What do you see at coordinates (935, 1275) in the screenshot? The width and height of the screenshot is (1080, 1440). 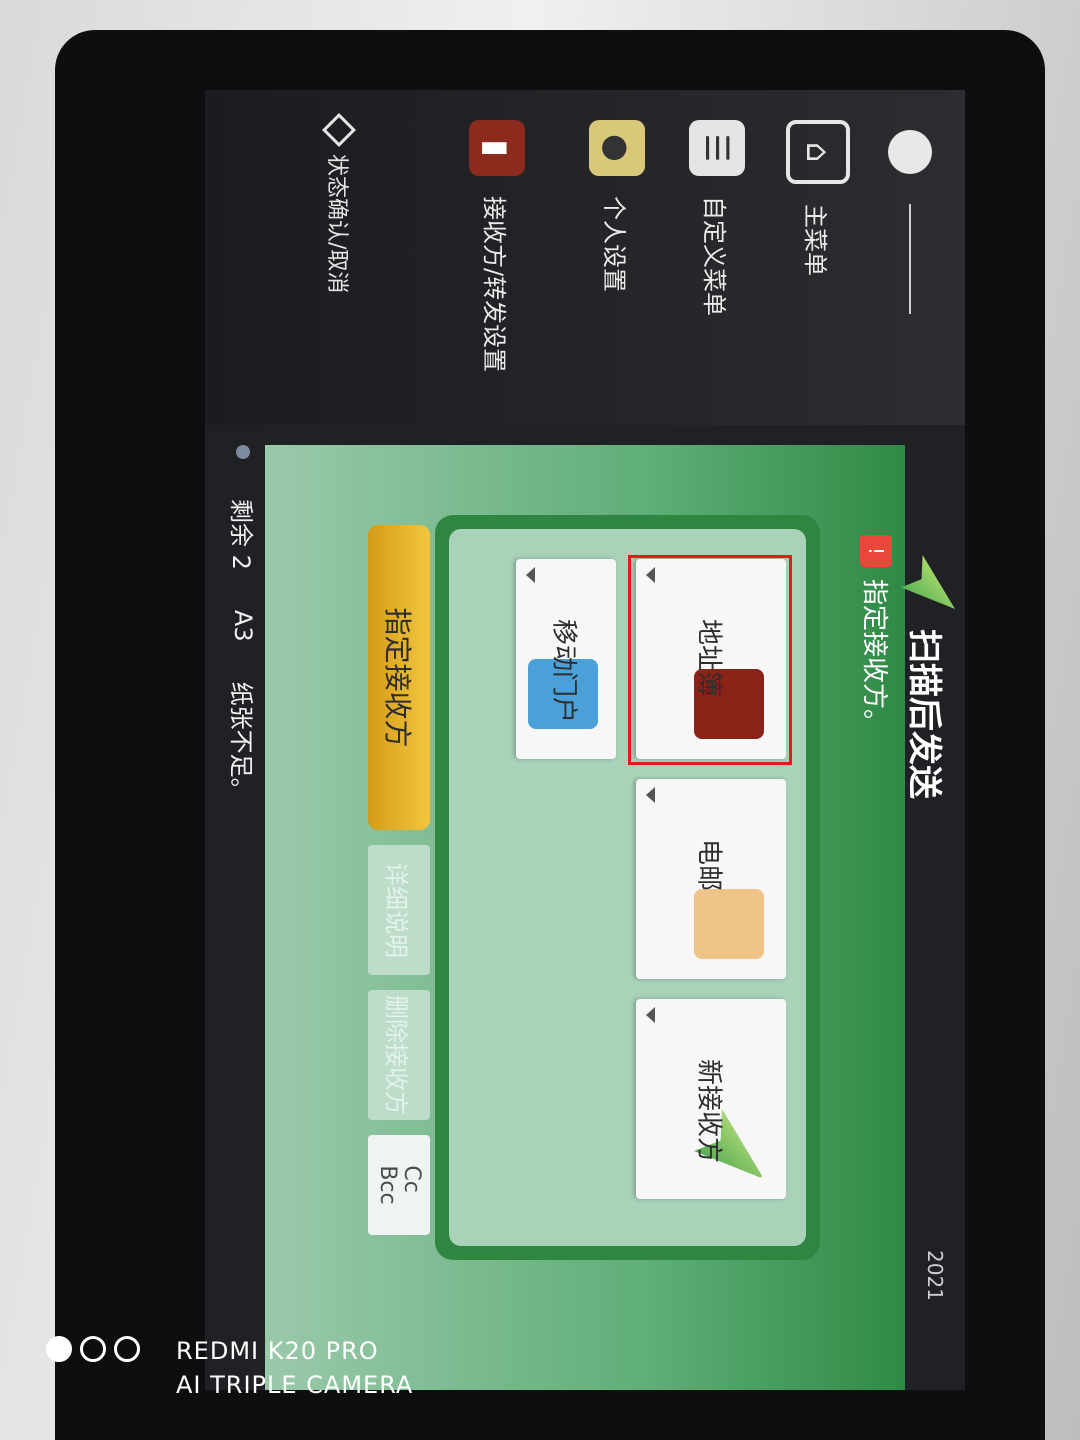 I see `date-text: 2021` at bounding box center [935, 1275].